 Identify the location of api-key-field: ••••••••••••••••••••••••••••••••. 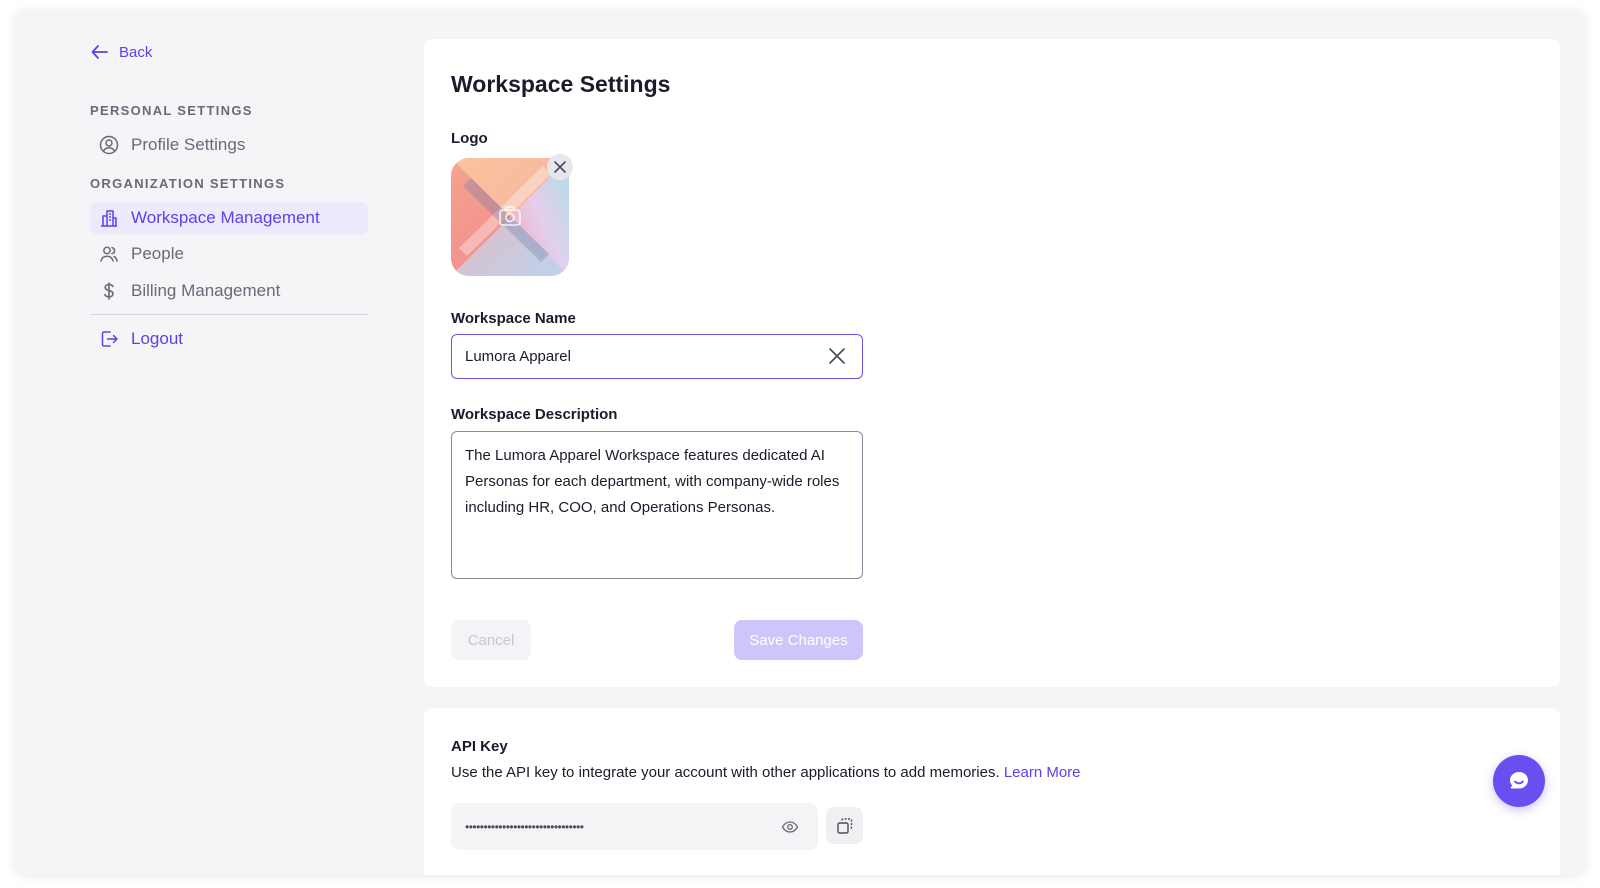
(634, 826).